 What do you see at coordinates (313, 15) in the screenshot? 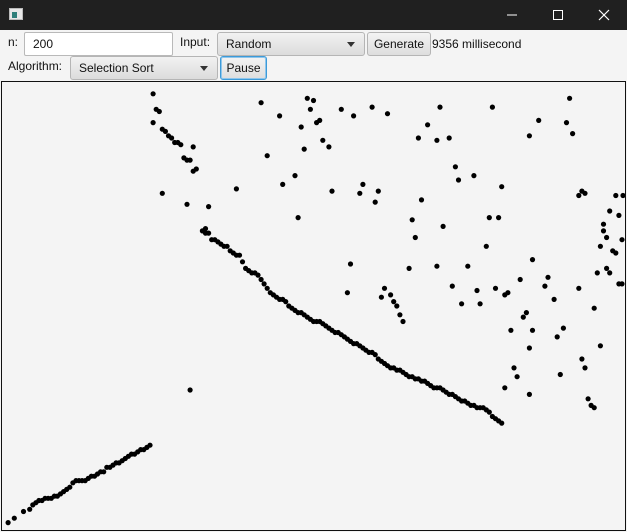
I see `title-bar` at bounding box center [313, 15].